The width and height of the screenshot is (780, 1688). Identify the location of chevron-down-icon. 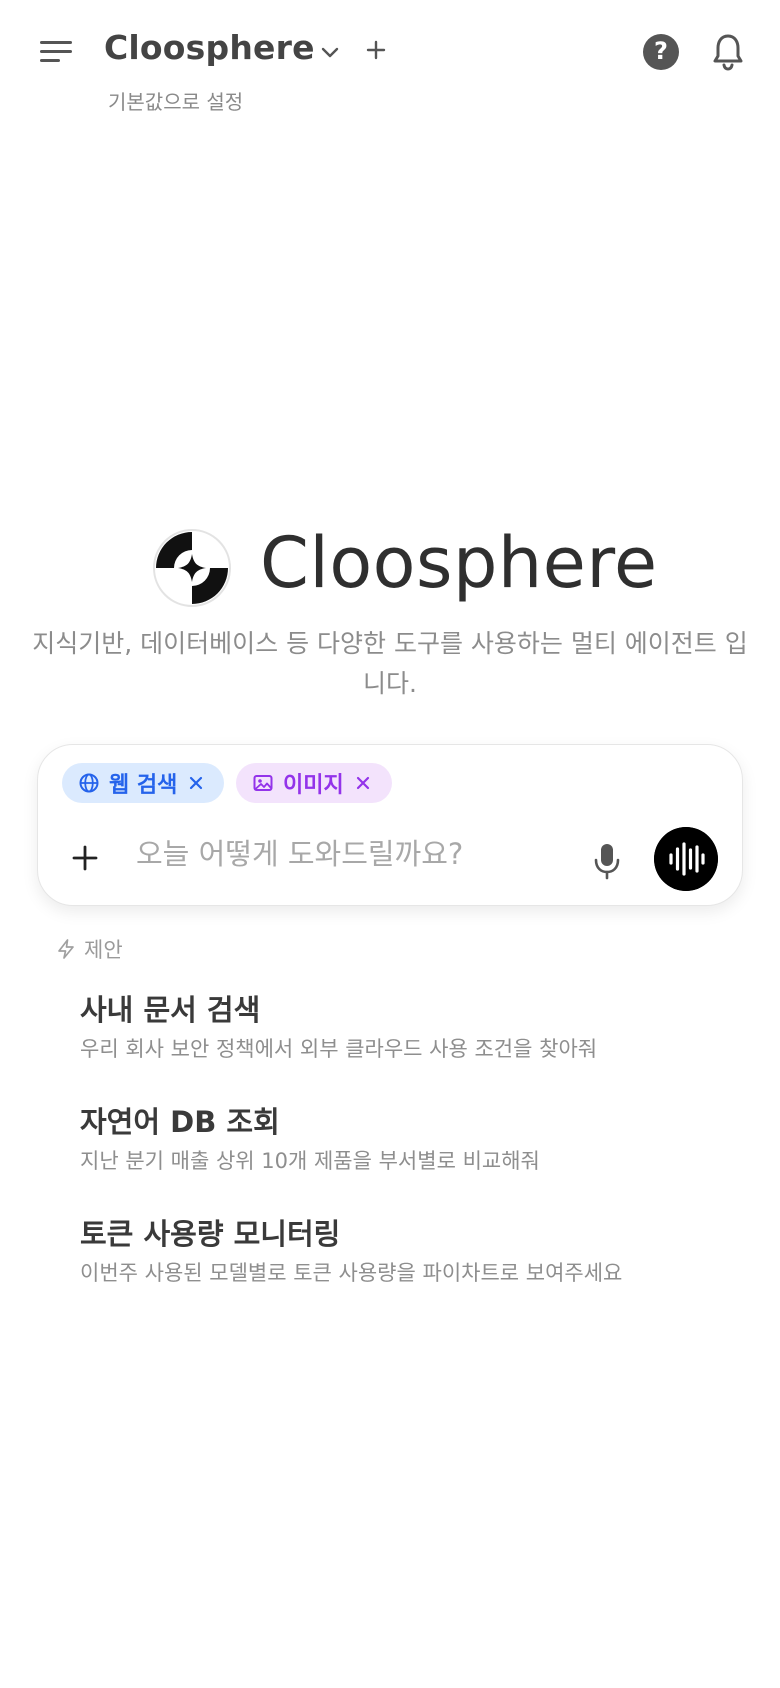
(330, 52).